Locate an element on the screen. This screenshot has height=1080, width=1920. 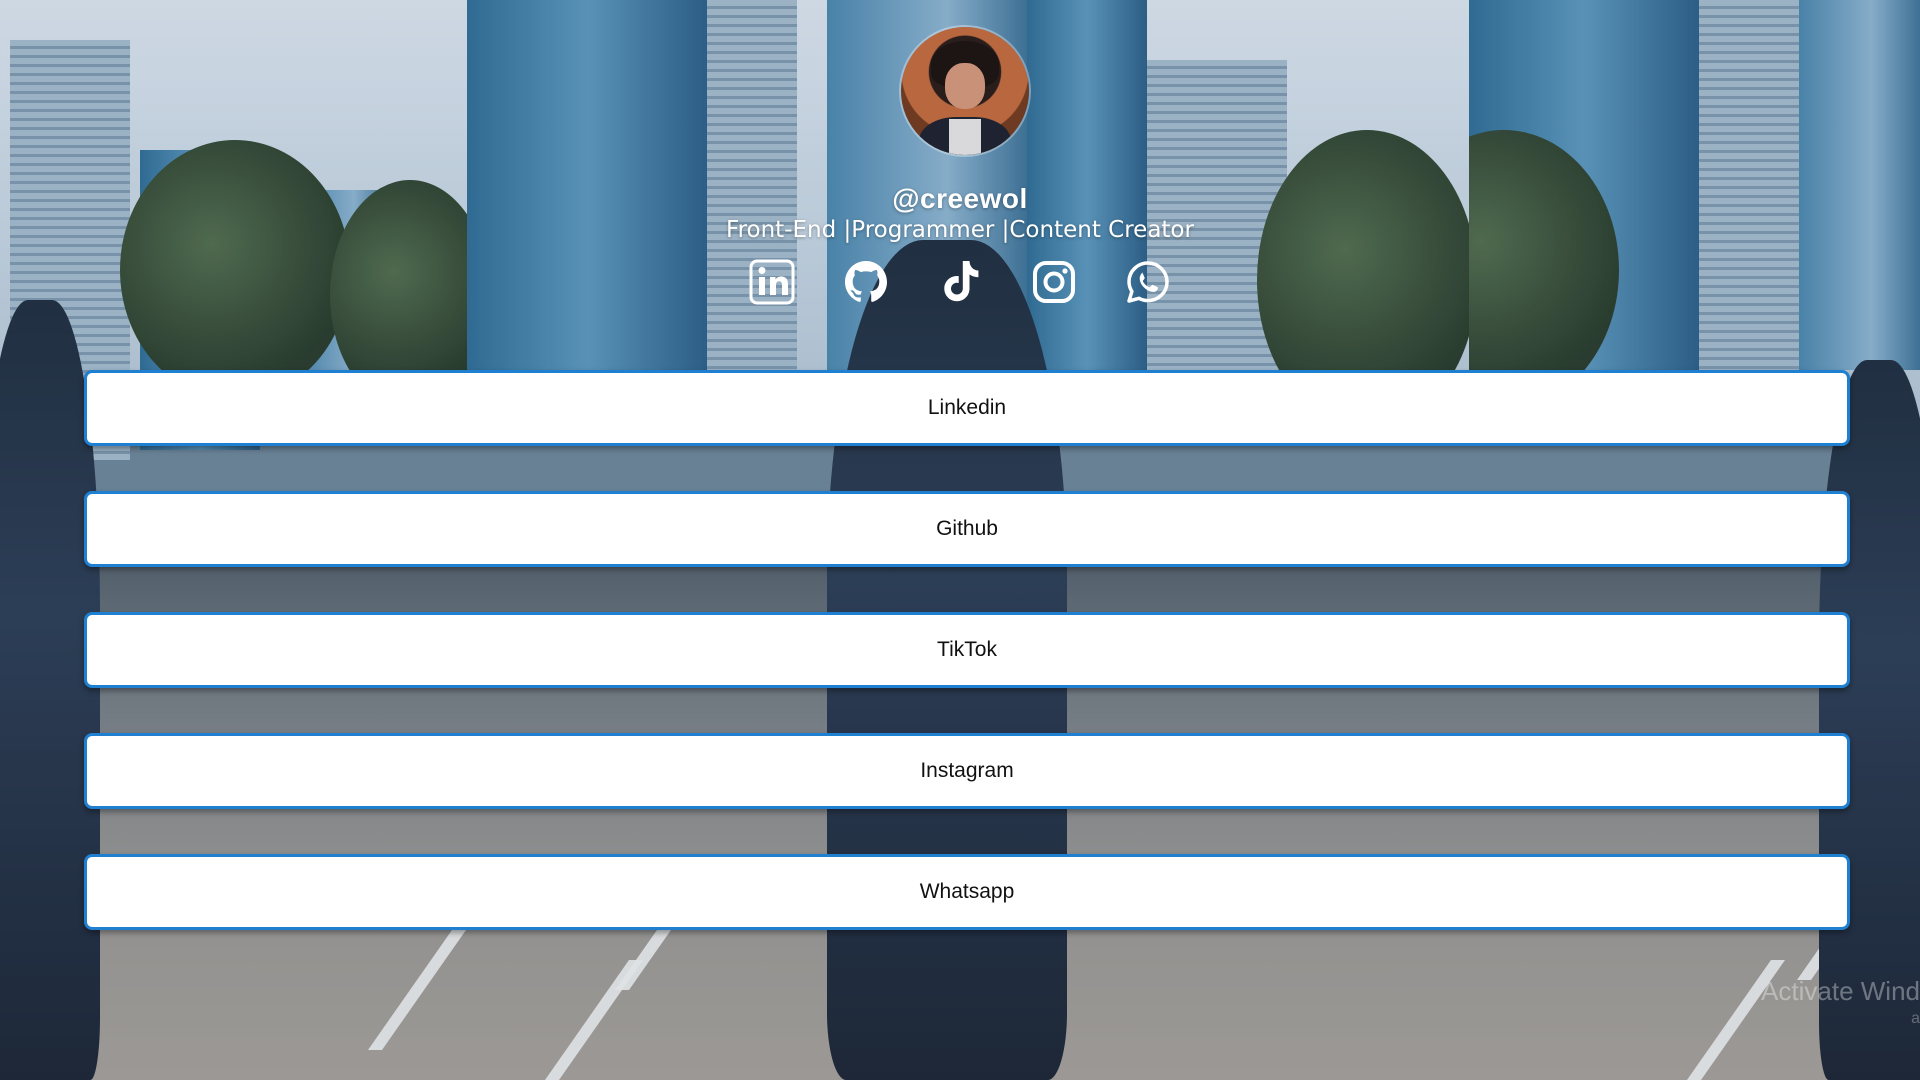
whatsapp-icon is located at coordinates (1148, 282).